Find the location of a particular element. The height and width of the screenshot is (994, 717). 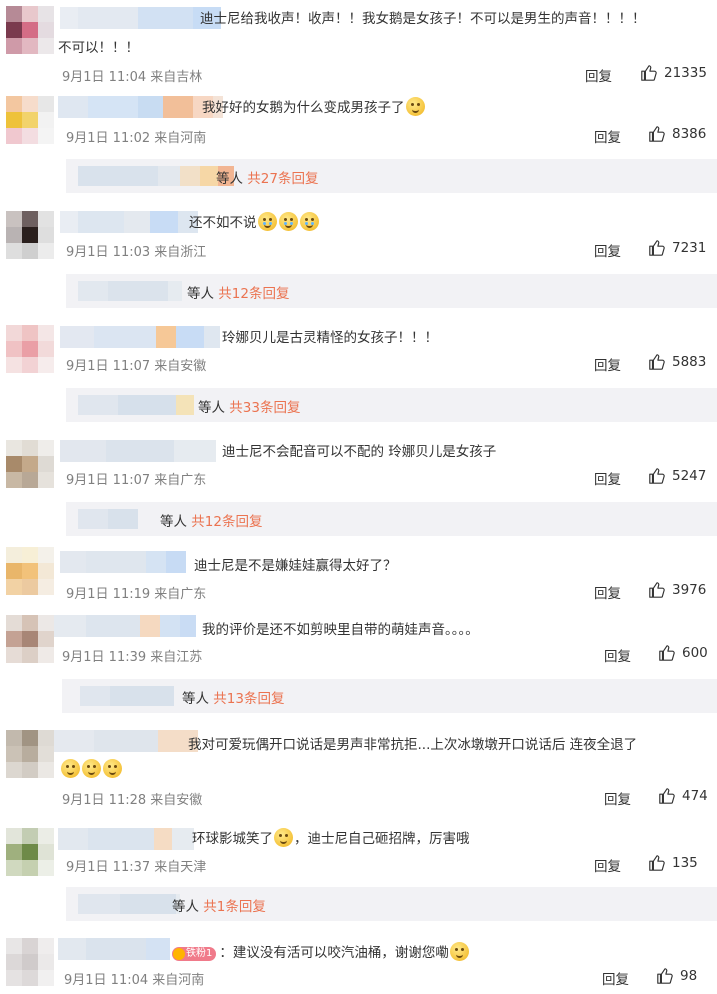

like-count: 5883 is located at coordinates (689, 362).